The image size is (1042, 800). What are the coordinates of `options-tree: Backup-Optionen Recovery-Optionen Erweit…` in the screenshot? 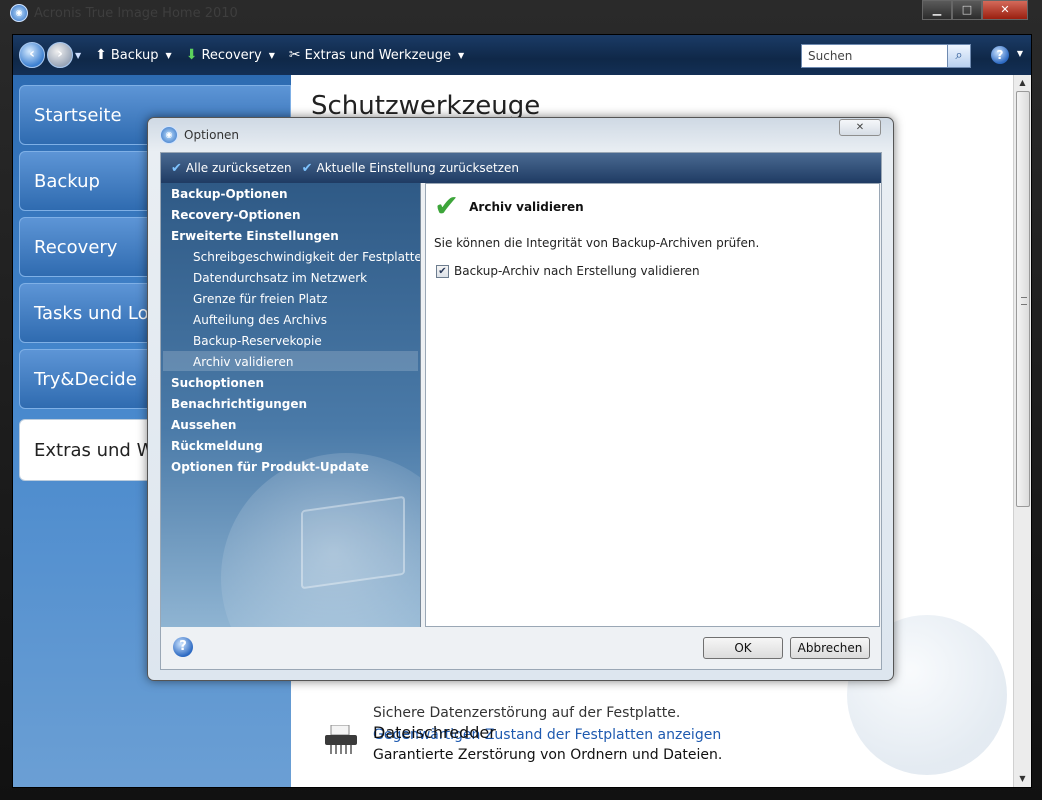 It's located at (291, 405).